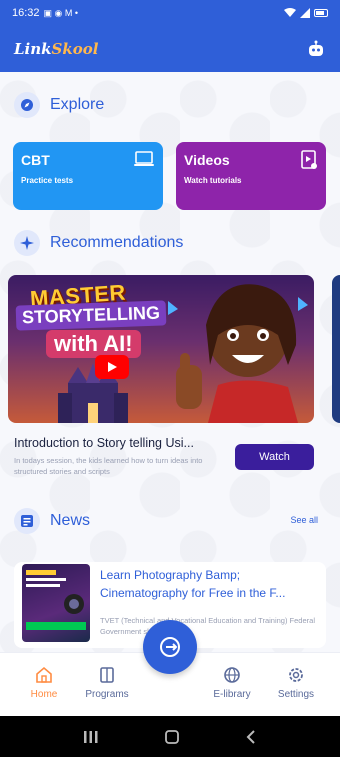 This screenshot has width=340, height=757. What do you see at coordinates (27, 521) in the screenshot?
I see `news-icon` at bounding box center [27, 521].